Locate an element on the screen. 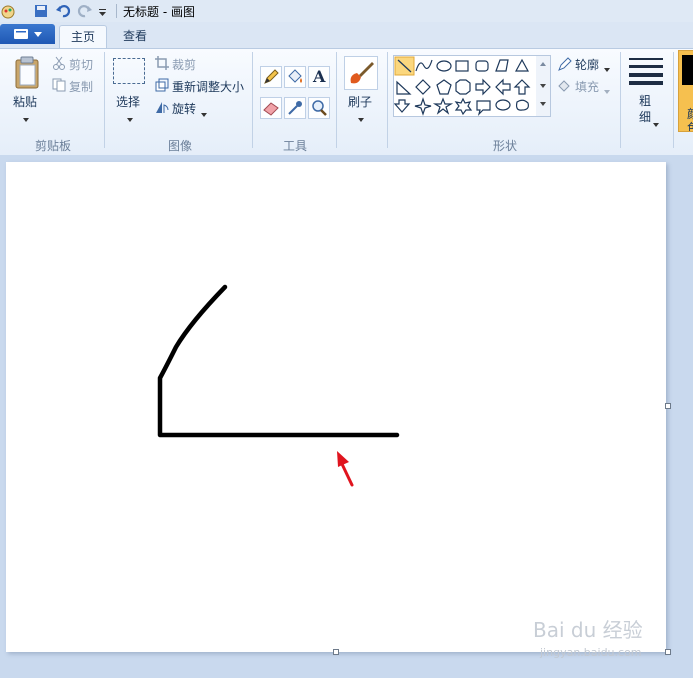  paint-app-icon is located at coordinates (8, 11).